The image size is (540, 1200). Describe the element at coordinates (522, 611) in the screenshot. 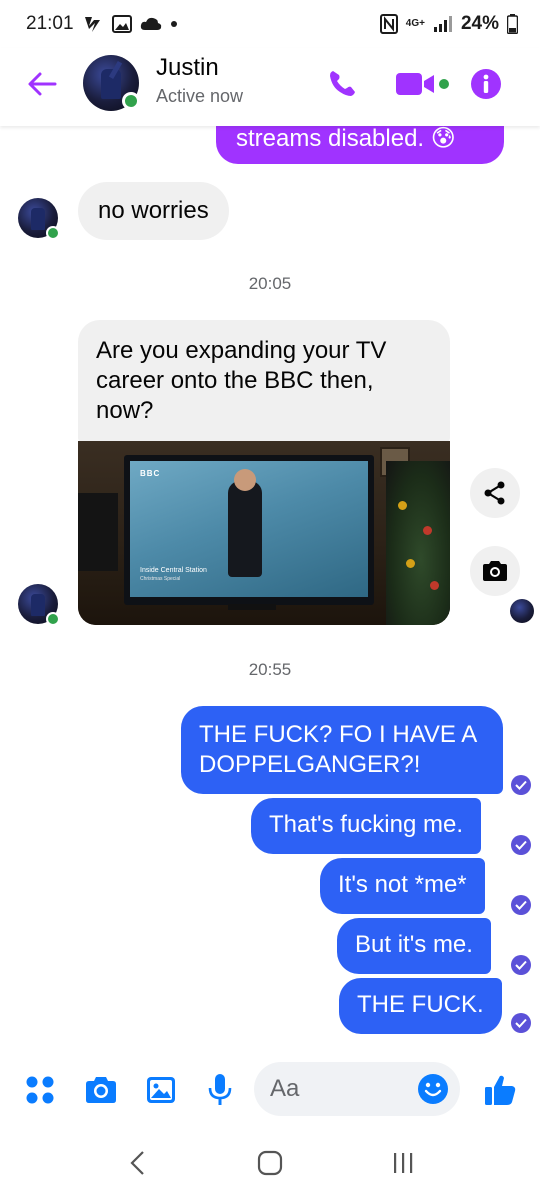

I see `seen-by-avatar` at that location.